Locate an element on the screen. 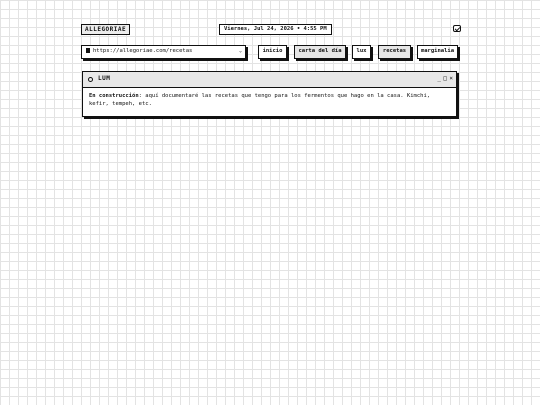  circle-icon is located at coordinates (90, 79).